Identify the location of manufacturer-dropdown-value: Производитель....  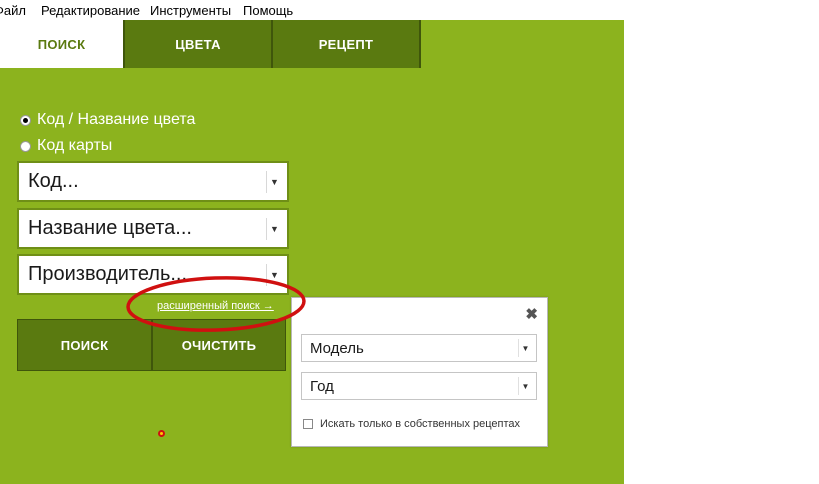
(108, 274).